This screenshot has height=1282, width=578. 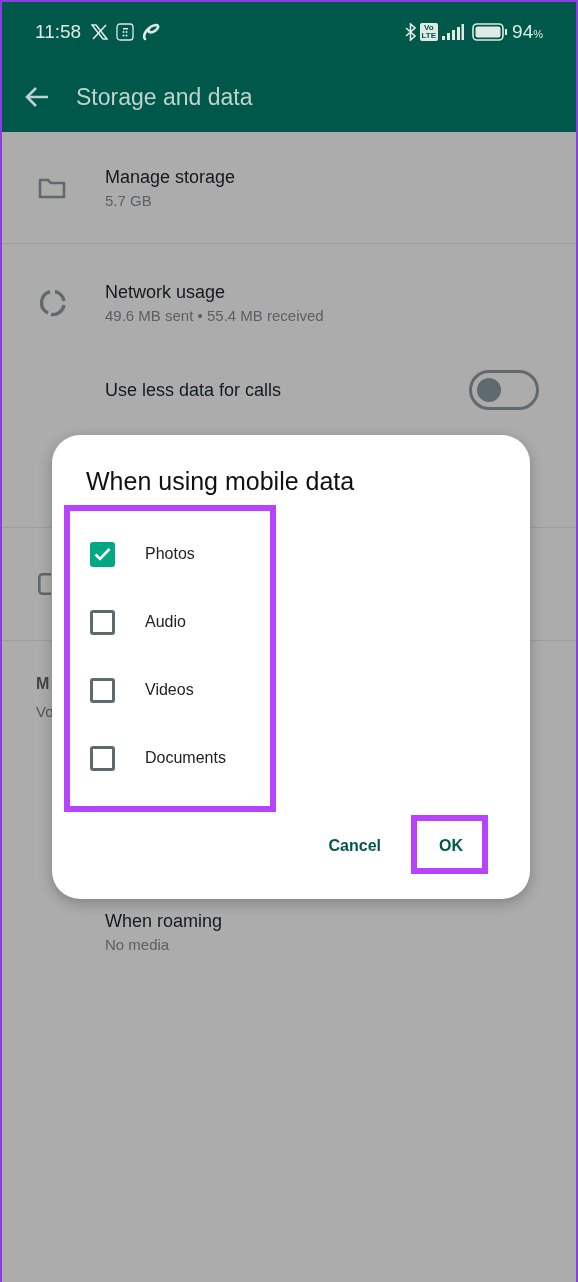 I want to click on checkbox-label: Photos, so click(x=170, y=554).